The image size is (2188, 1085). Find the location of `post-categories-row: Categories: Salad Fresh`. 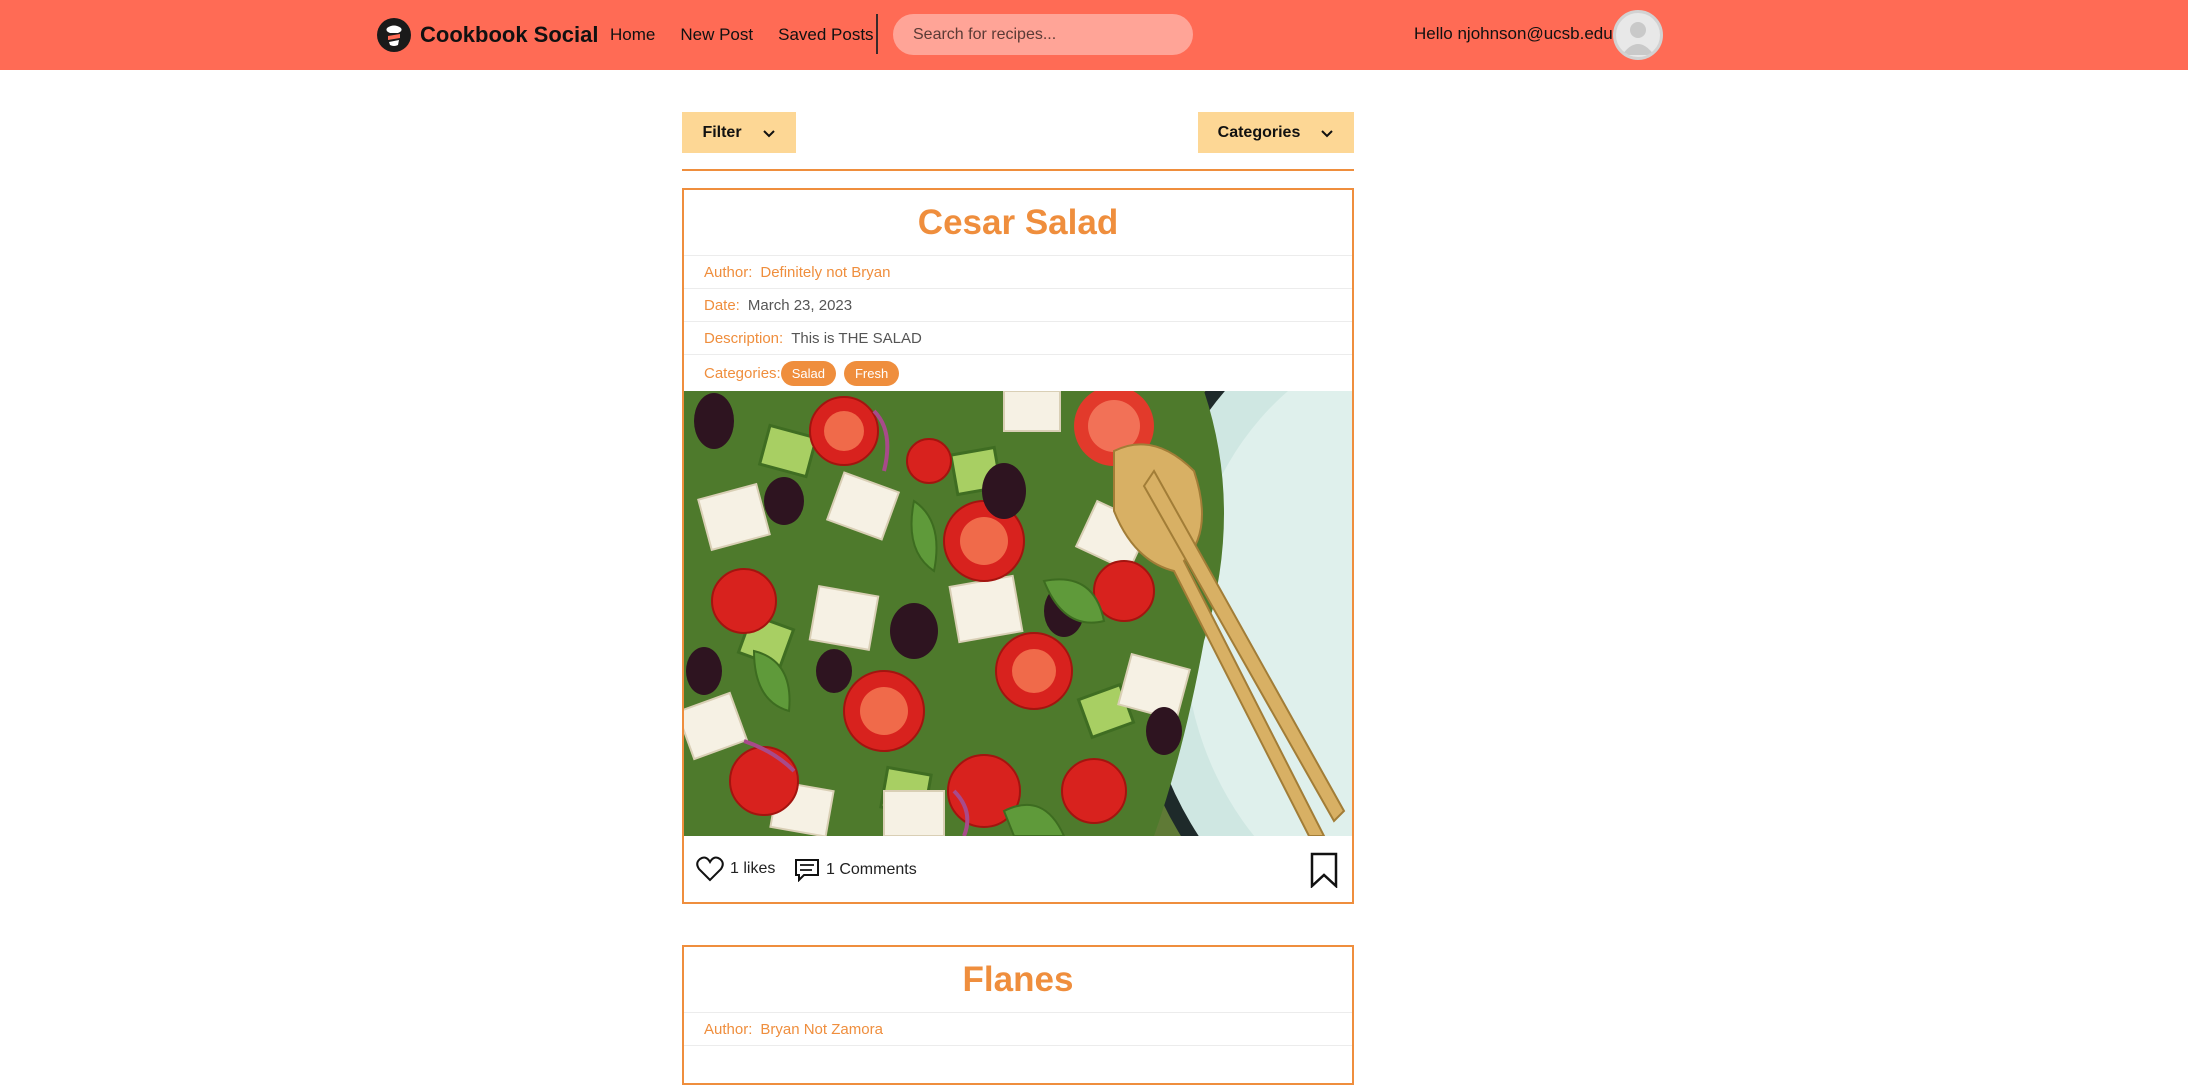

post-categories-row: Categories: Salad Fresh is located at coordinates (1018, 373).